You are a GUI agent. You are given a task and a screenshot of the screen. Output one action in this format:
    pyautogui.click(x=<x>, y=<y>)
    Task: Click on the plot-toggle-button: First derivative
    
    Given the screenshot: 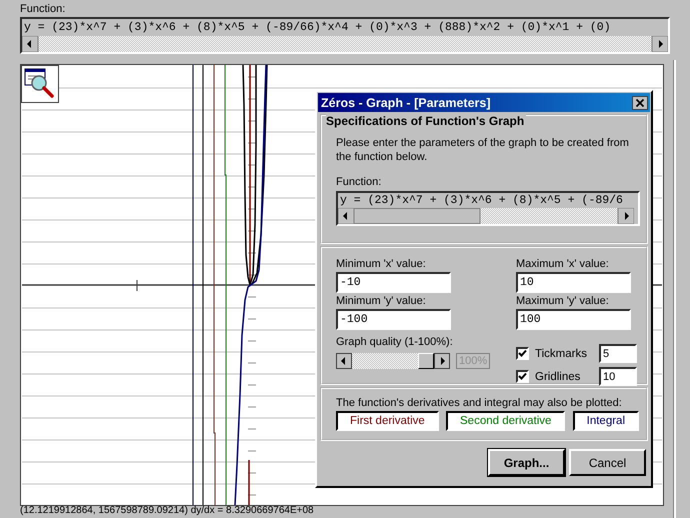 What is the action you would take?
    pyautogui.click(x=387, y=421)
    